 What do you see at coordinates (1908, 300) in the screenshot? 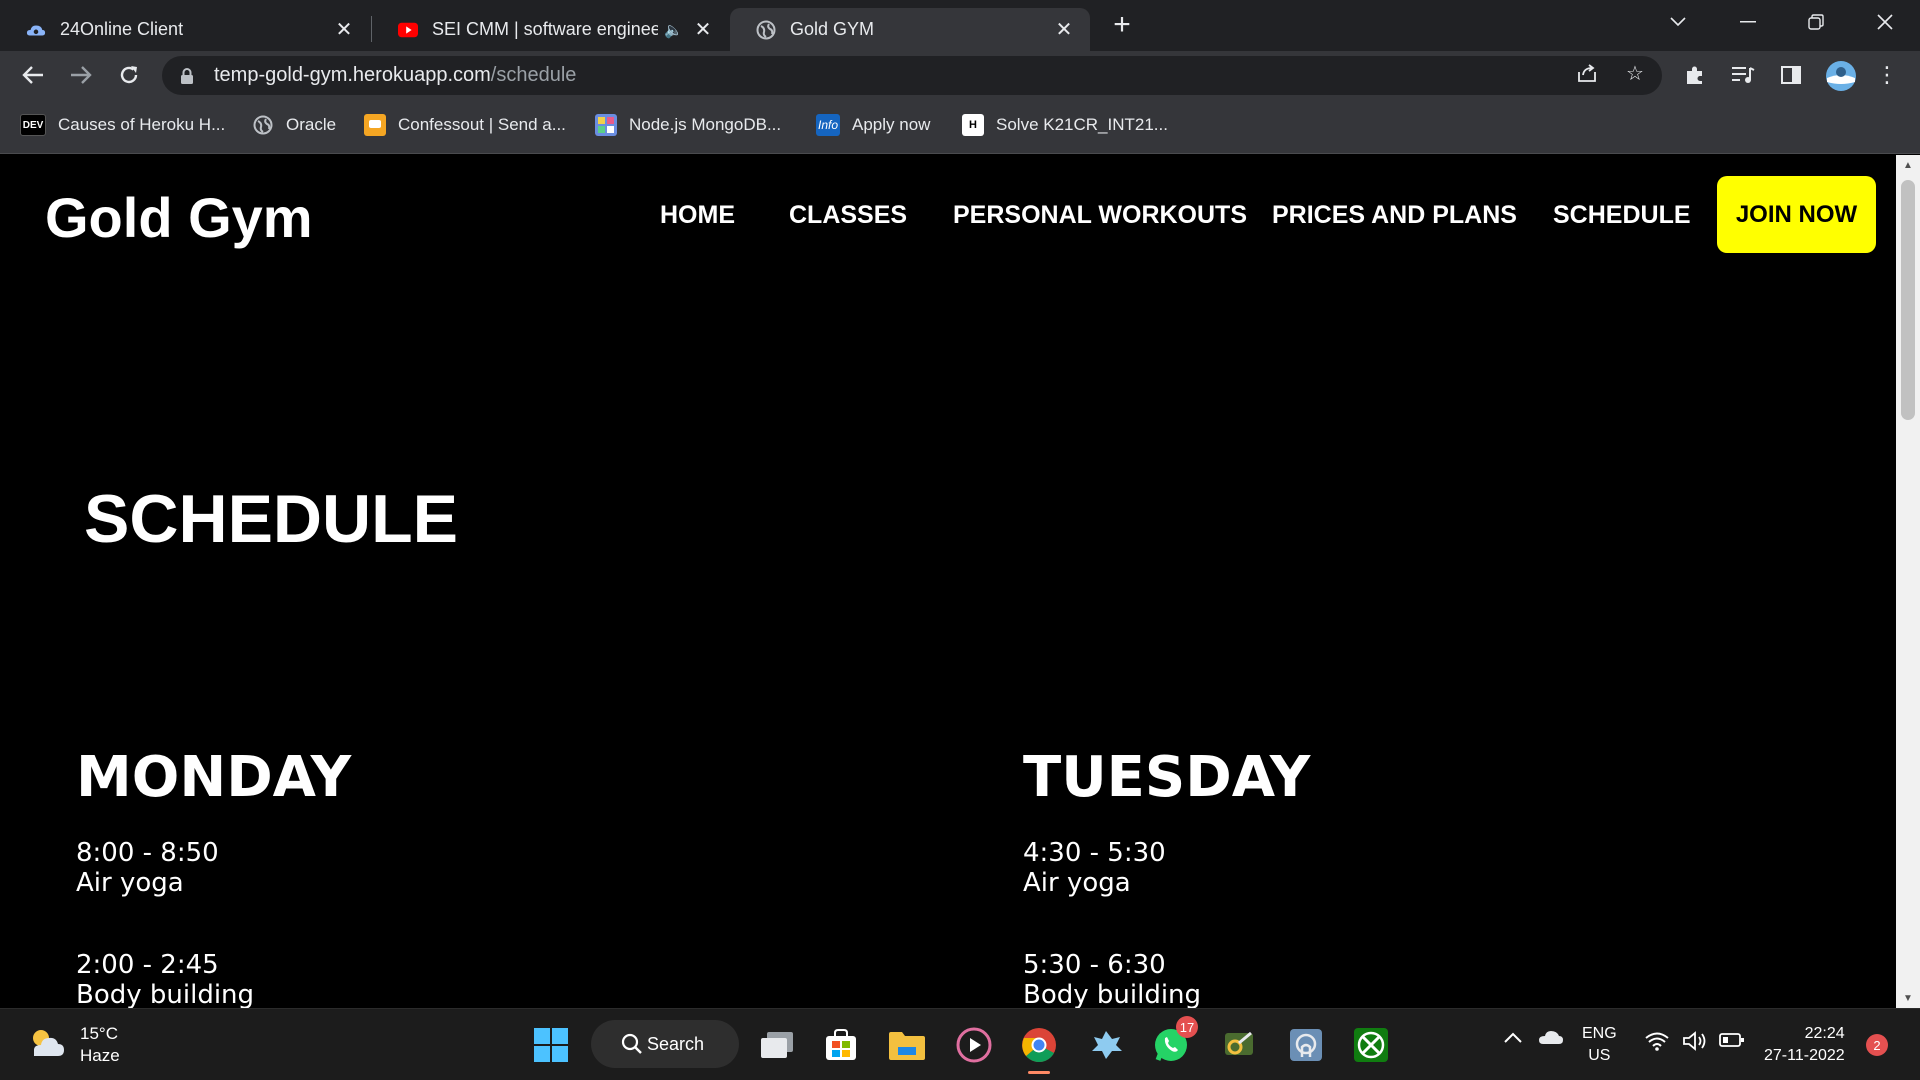
I see `scrollbar-thumb` at bounding box center [1908, 300].